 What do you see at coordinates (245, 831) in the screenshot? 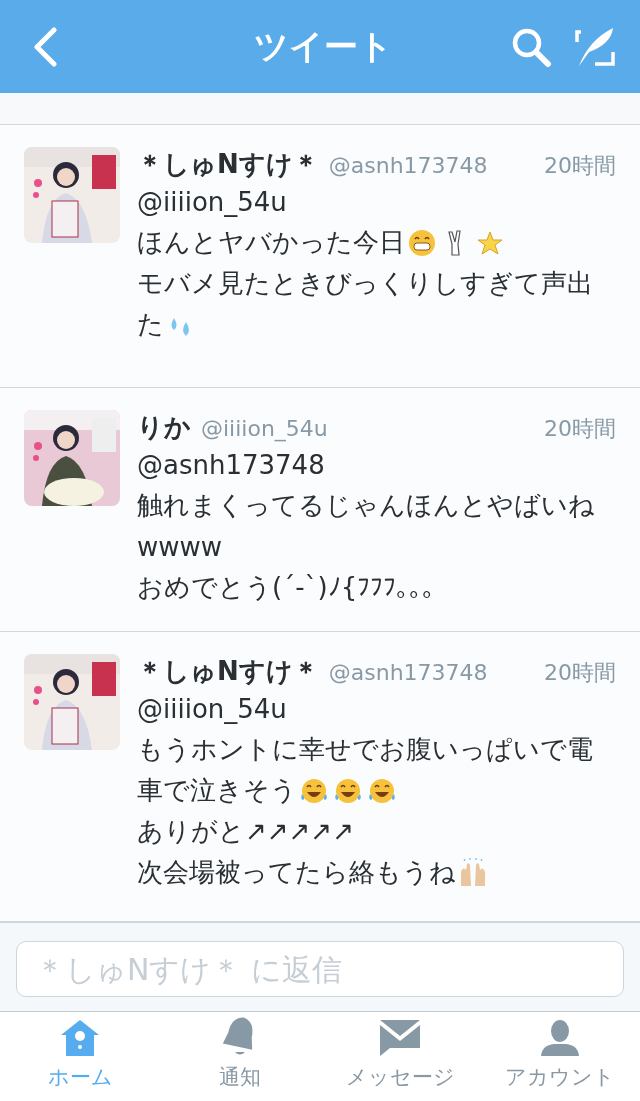
I see `tweet-text: ありがと↗↗↗↗↗` at bounding box center [245, 831].